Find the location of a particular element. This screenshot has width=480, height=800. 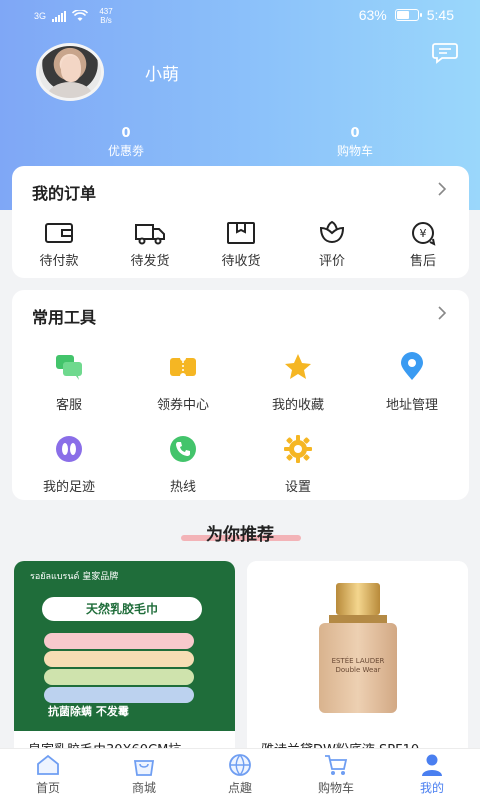

orders-title: 我的订单 is located at coordinates (64, 193).